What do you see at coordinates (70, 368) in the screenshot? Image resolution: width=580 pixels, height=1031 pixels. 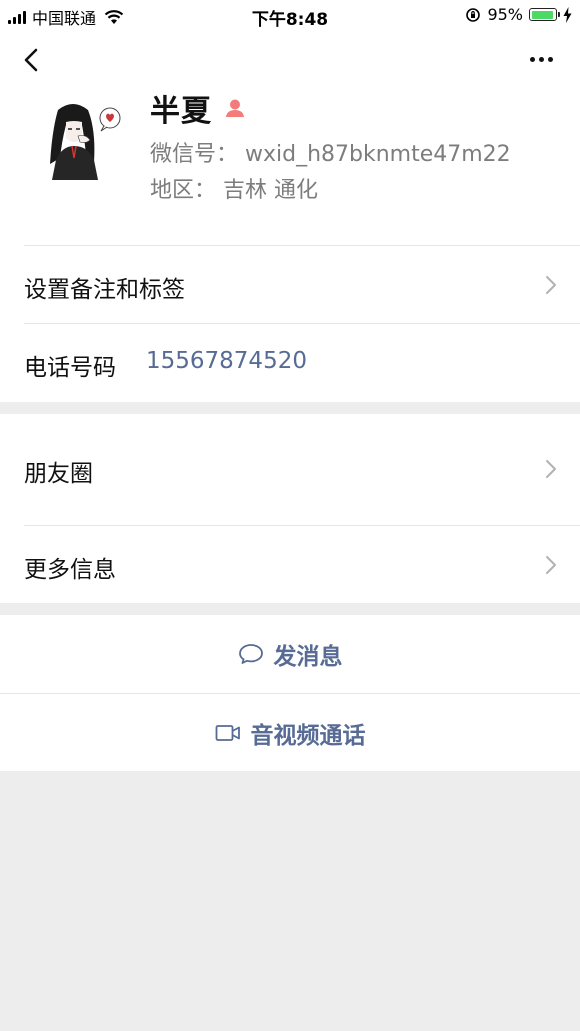 I see `phone-label: 电话号码` at bounding box center [70, 368].